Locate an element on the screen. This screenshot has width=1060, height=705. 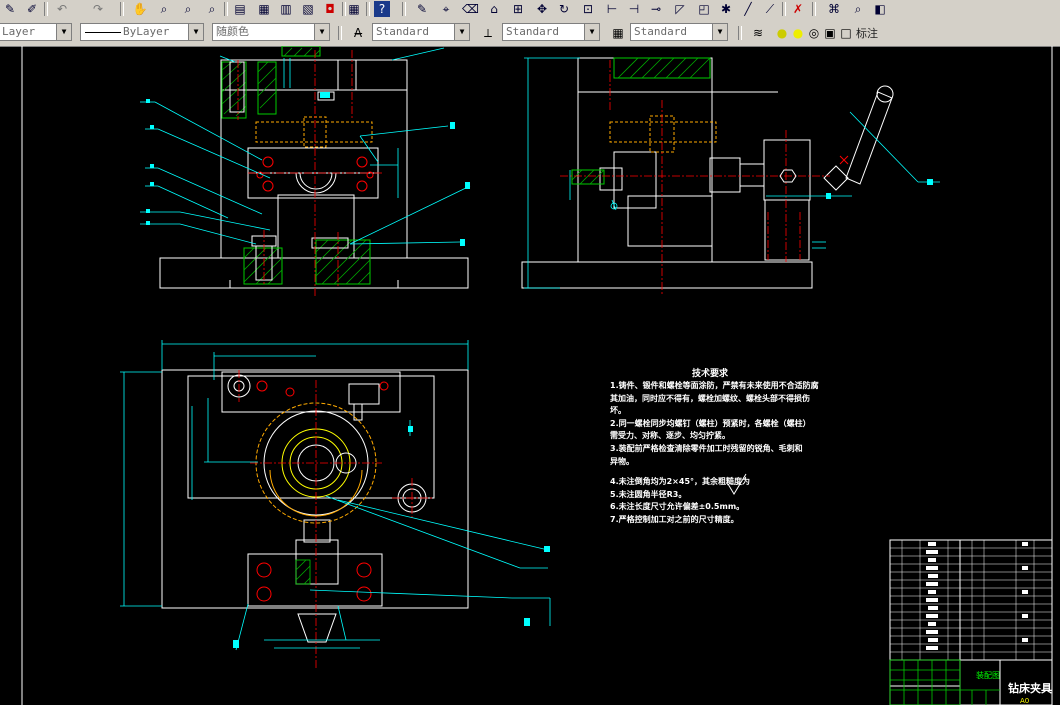
lock-icon: ◎ is located at coordinates (814, 33).